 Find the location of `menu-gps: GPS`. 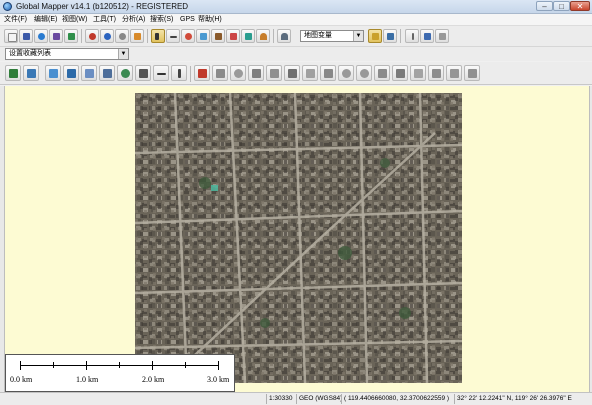

menu-gps: GPS is located at coordinates (187, 19).